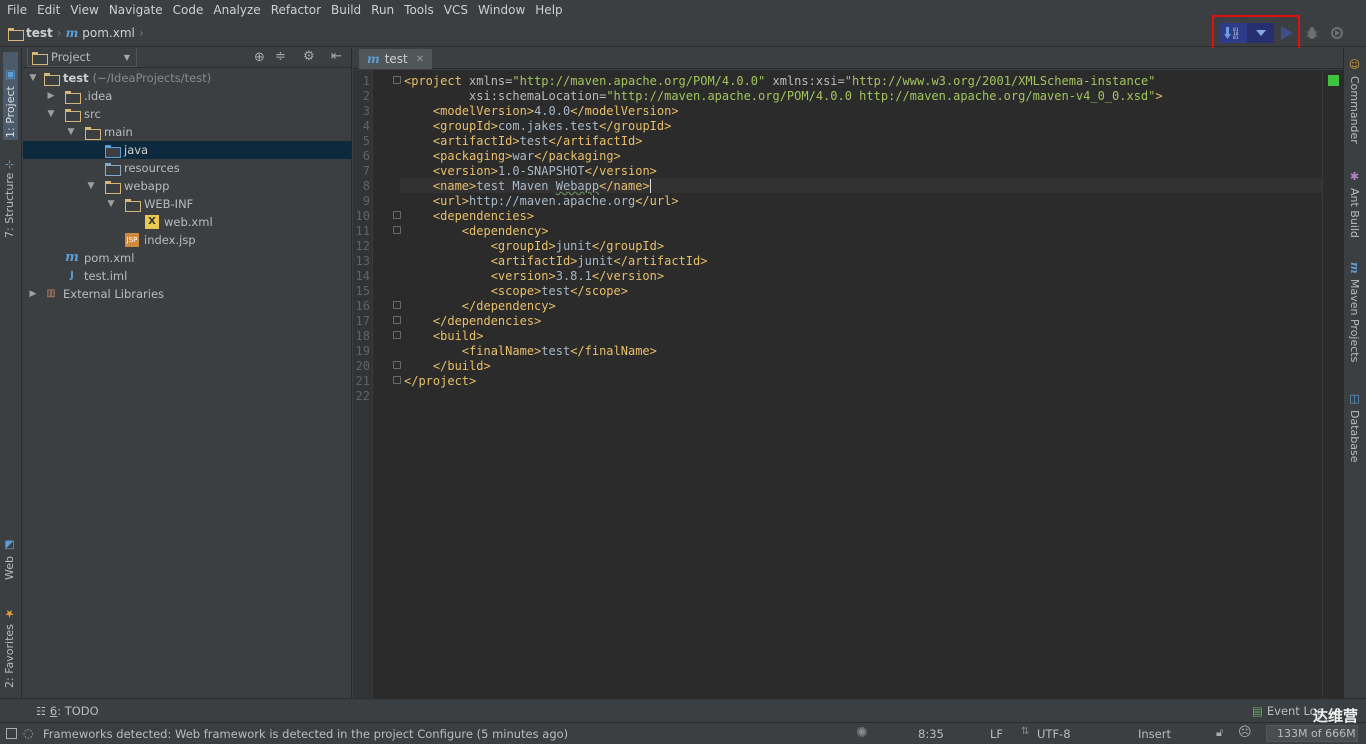 Image resolution: width=1366 pixels, height=744 pixels. What do you see at coordinates (48, 10) in the screenshot?
I see `menu-edit: Edit` at bounding box center [48, 10].